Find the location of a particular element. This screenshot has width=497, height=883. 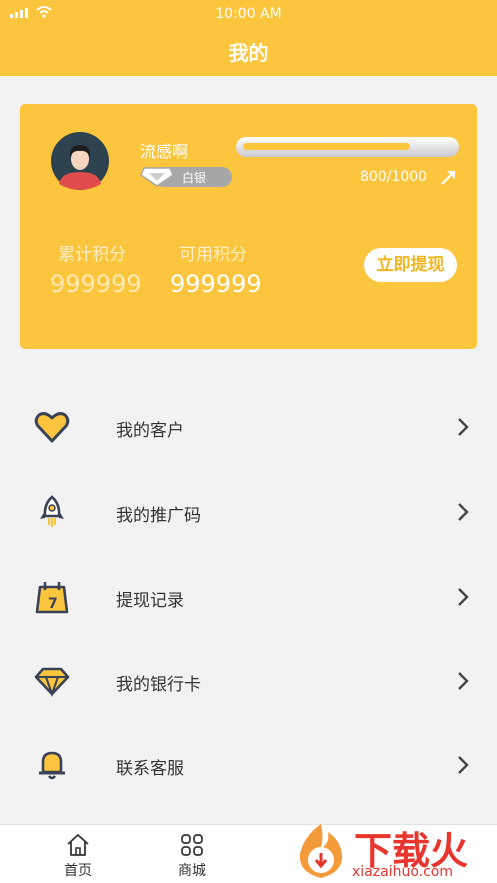

calendar-icon: 7 is located at coordinates (52, 598).